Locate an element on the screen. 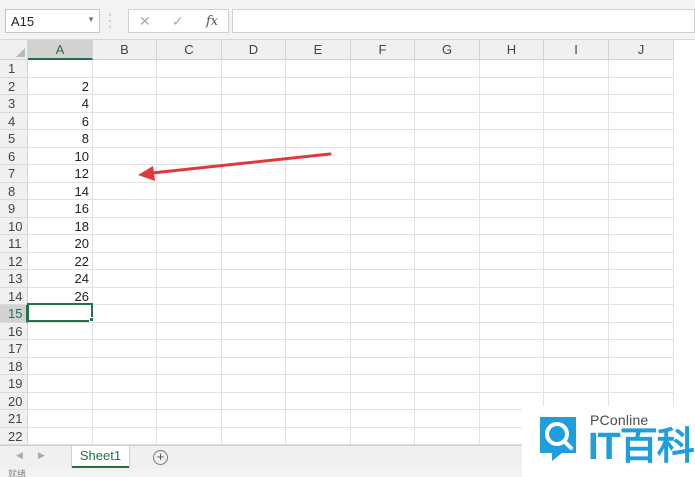 The width and height of the screenshot is (695, 477). watermark-logo: PConline IT百科 is located at coordinates (608, 441).